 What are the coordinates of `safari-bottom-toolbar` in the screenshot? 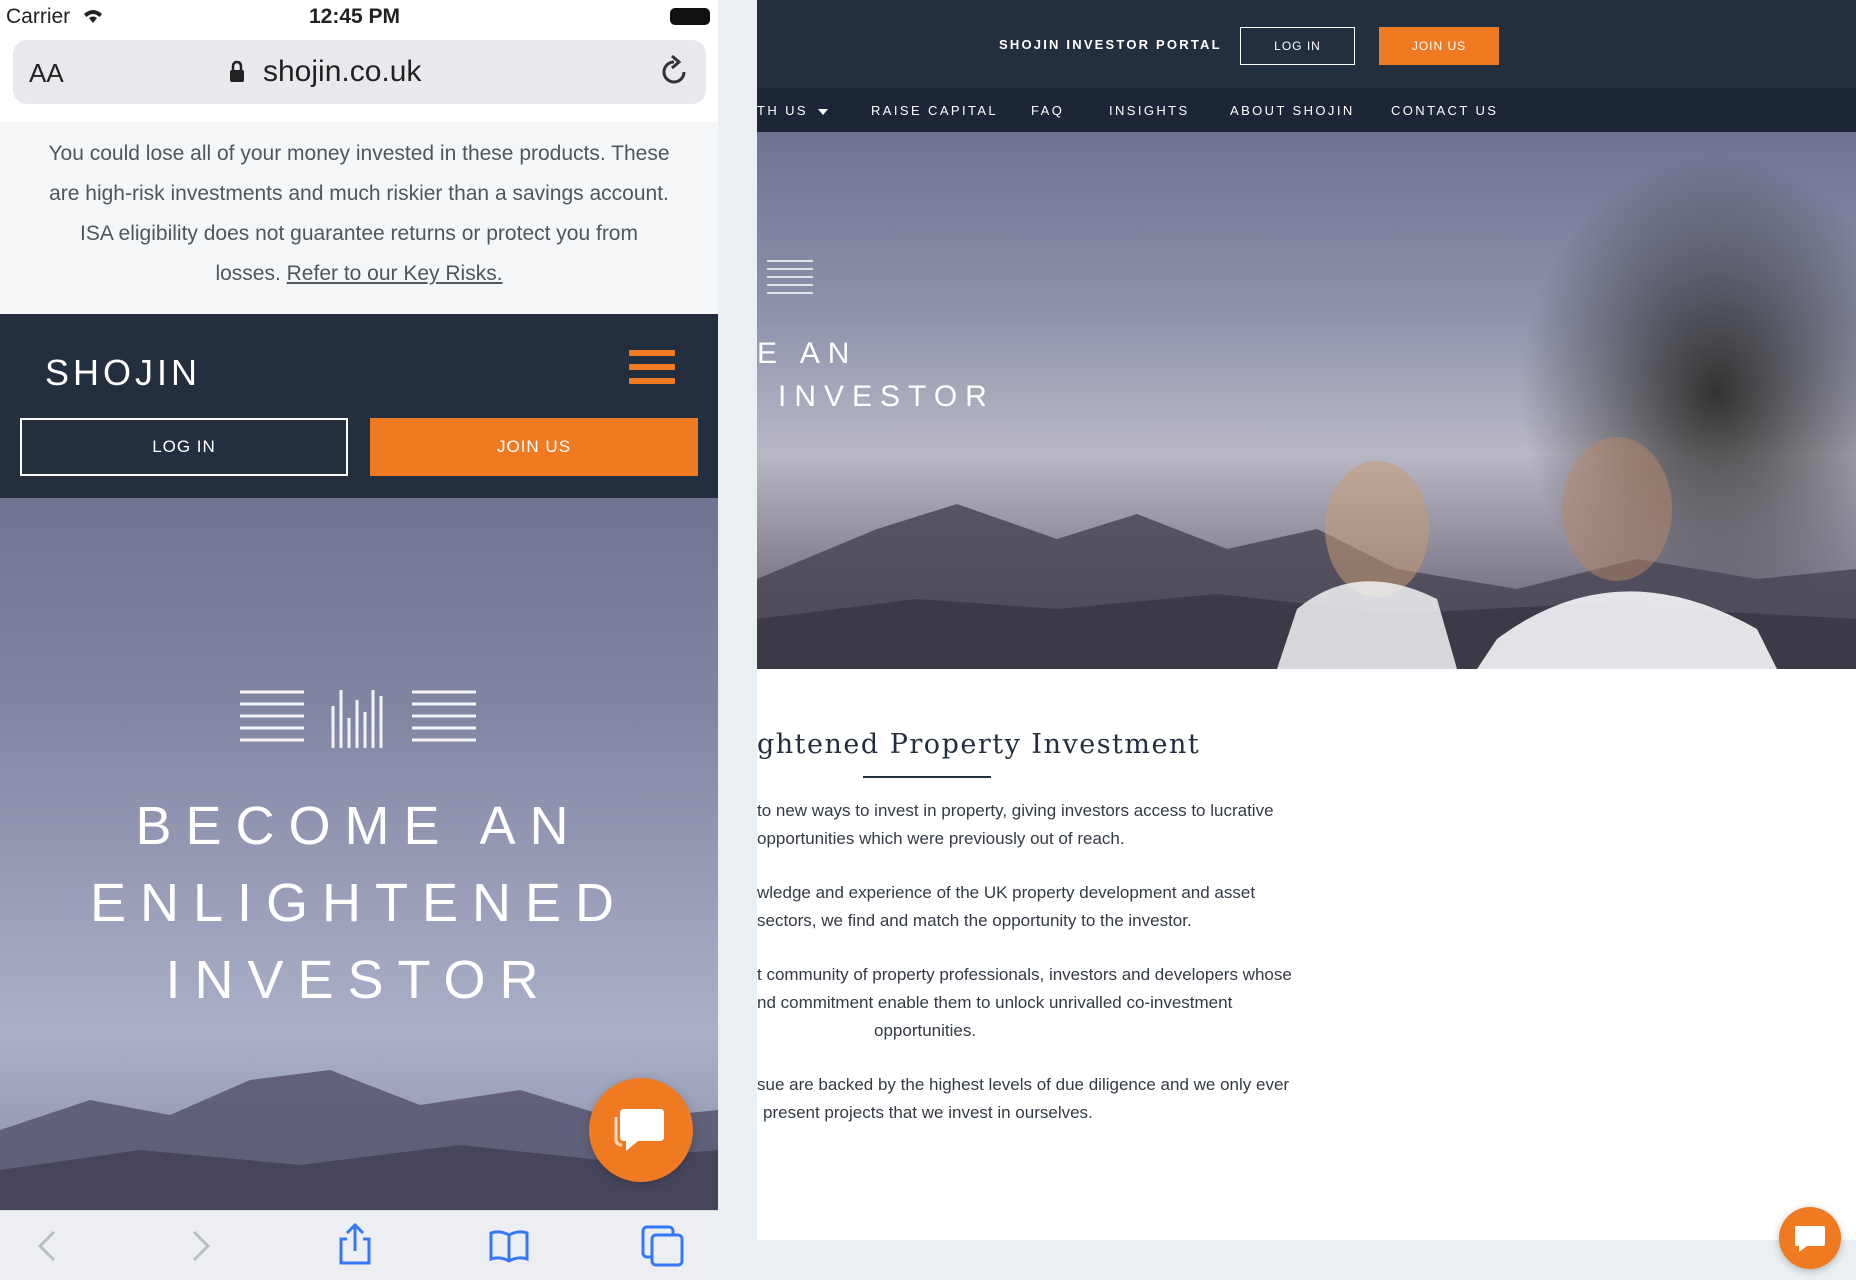 It's located at (359, 1245).